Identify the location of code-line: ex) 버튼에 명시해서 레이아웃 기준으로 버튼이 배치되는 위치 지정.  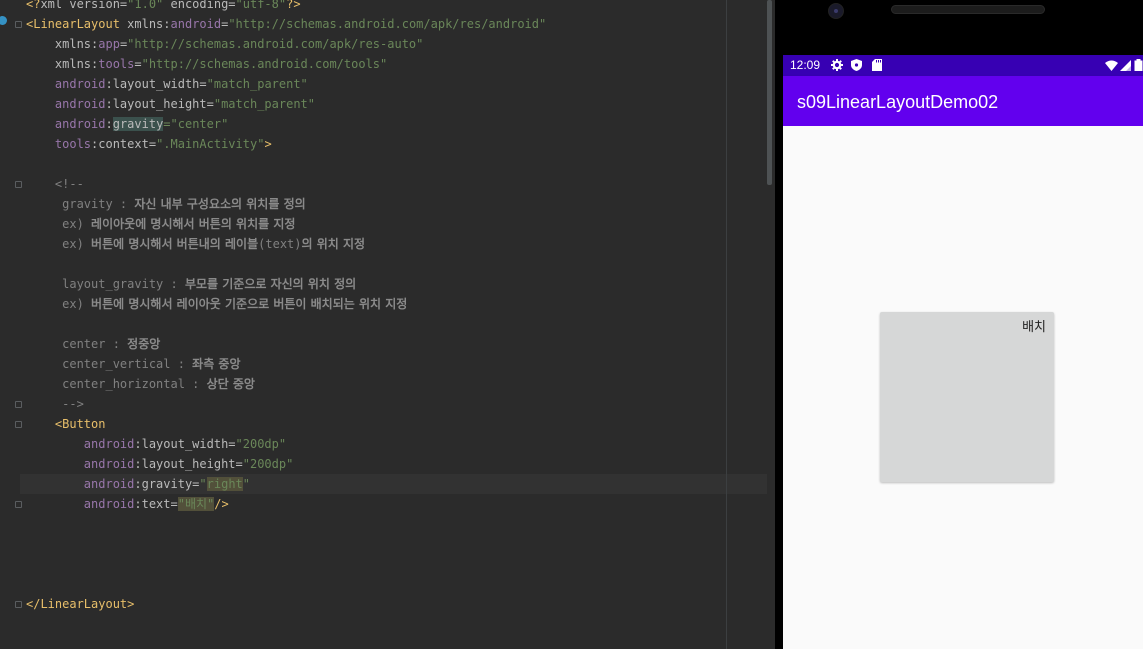
(216, 304).